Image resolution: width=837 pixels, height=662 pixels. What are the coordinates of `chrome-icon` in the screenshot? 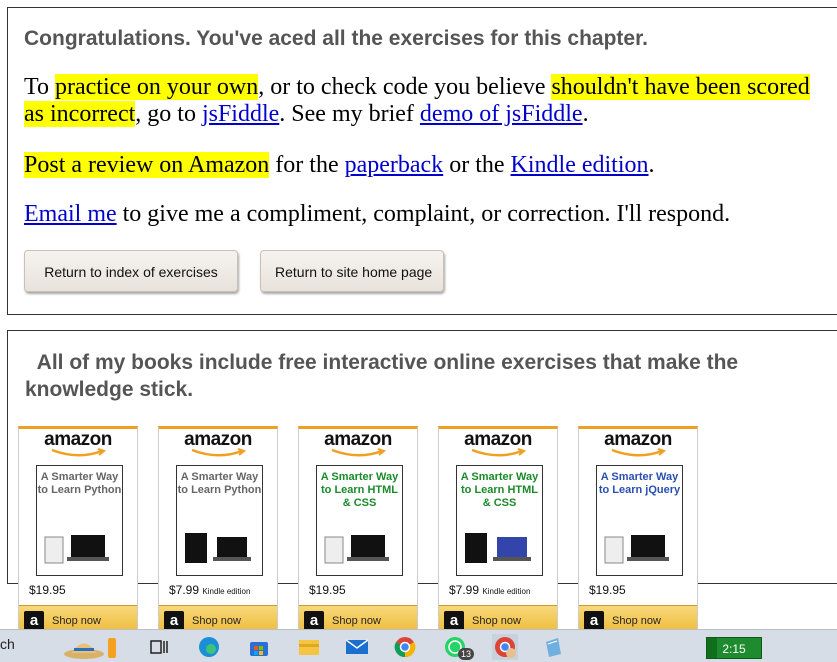 It's located at (405, 647).